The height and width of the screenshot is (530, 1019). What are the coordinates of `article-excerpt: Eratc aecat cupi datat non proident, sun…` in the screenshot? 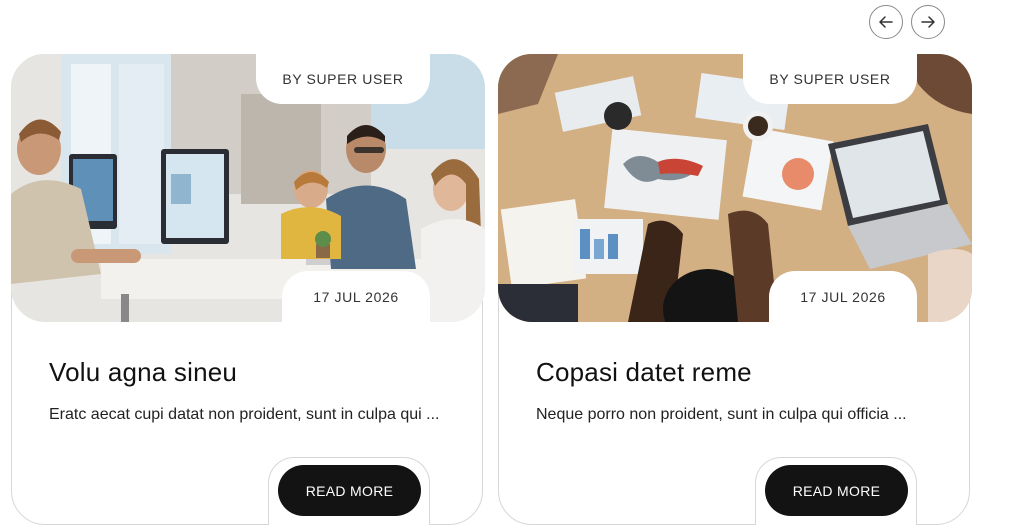 It's located at (244, 414).